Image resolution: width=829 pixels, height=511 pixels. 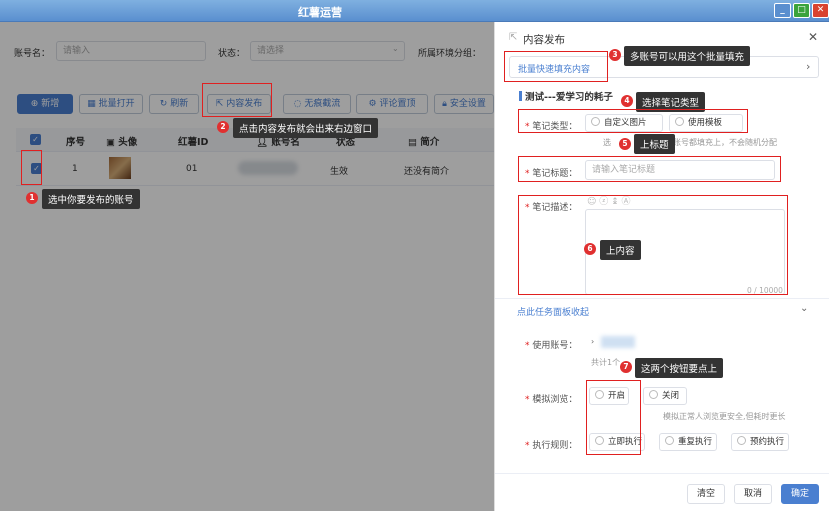 What do you see at coordinates (753, 494) in the screenshot?
I see `cancel-button: 取消` at bounding box center [753, 494].